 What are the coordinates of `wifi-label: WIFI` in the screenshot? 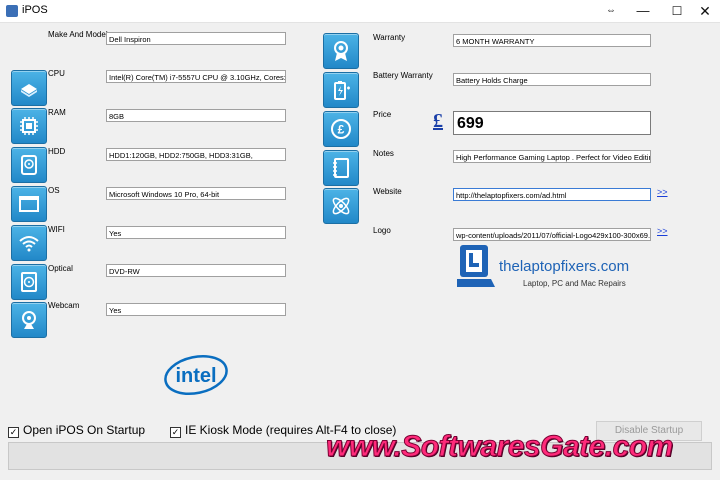 It's located at (56, 229).